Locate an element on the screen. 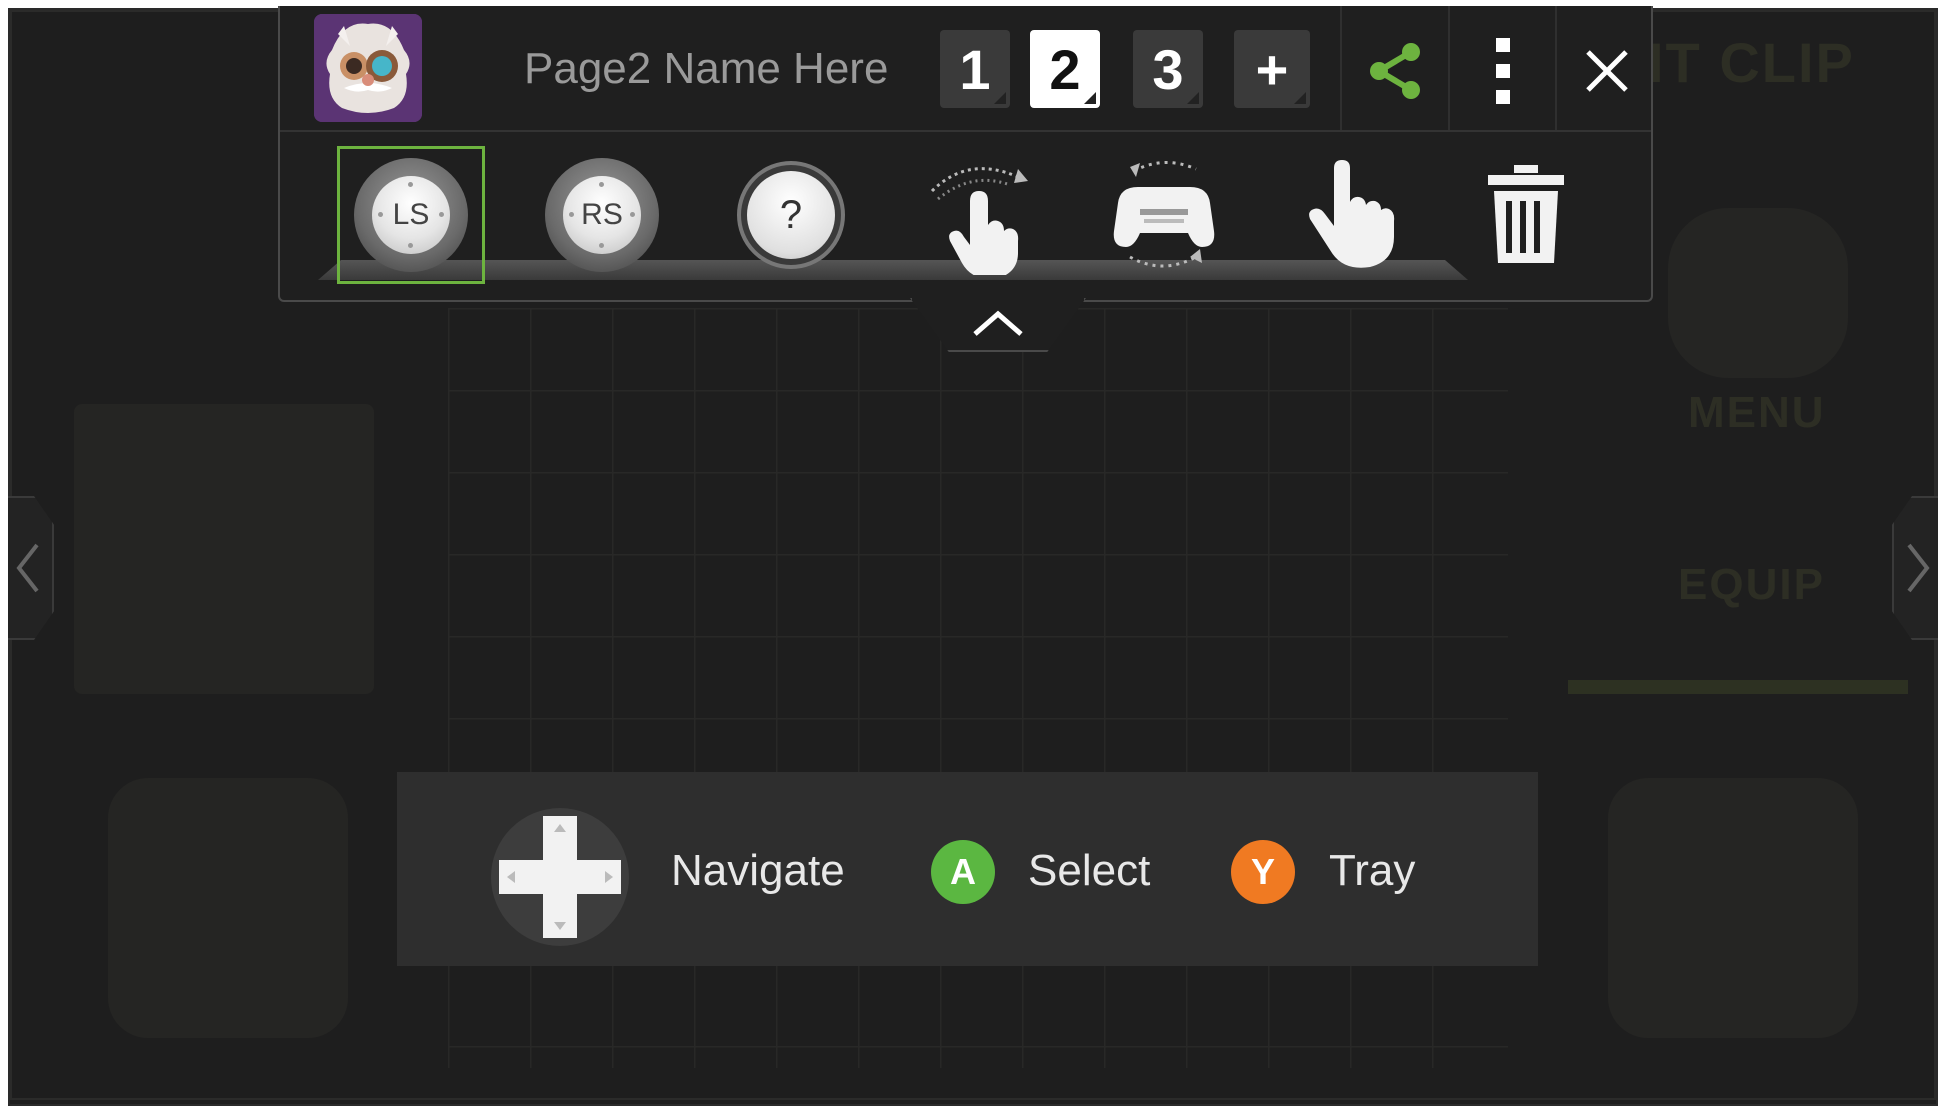 The image size is (1945, 1114). left-stick-icon: LS is located at coordinates (411, 215).